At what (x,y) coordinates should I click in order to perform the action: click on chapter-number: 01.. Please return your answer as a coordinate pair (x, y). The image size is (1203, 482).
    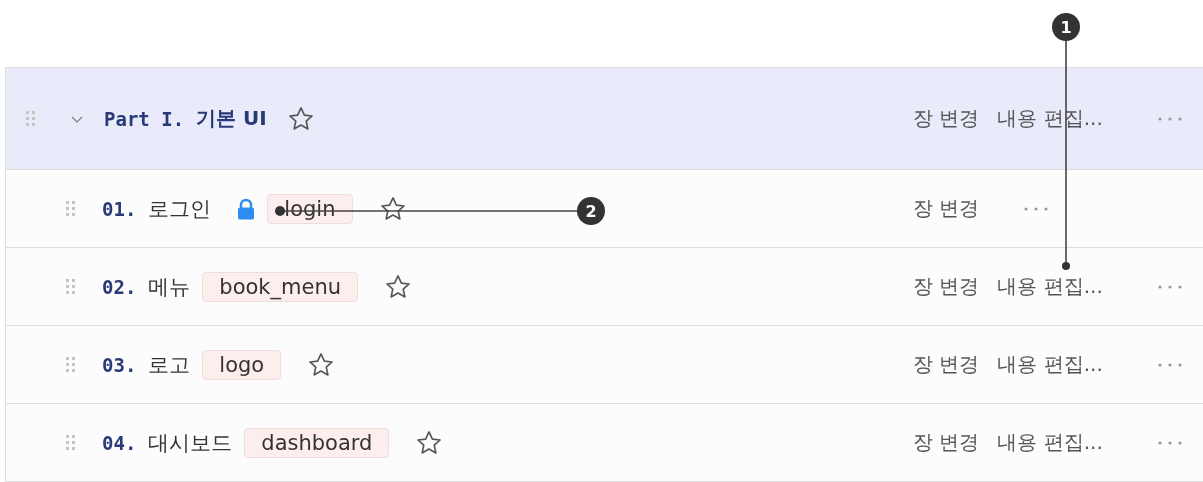
    Looking at the image, I should click on (119, 208).